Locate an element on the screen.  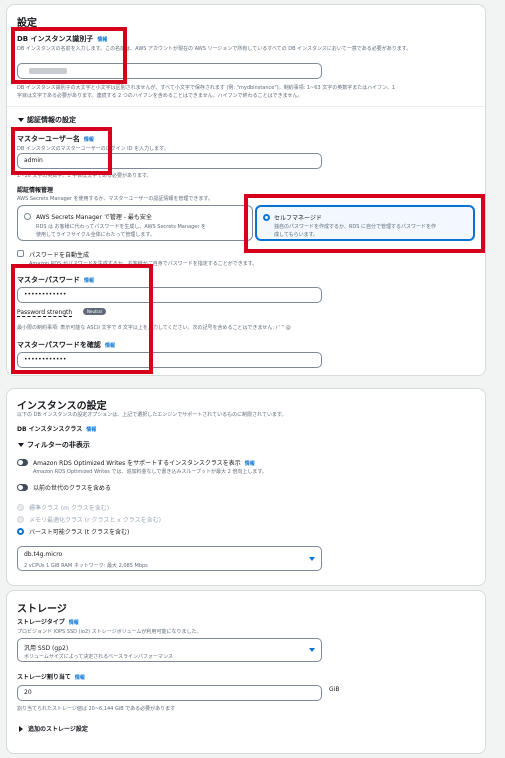
instance-class-value: db.t4g.micro is located at coordinates (43, 554).